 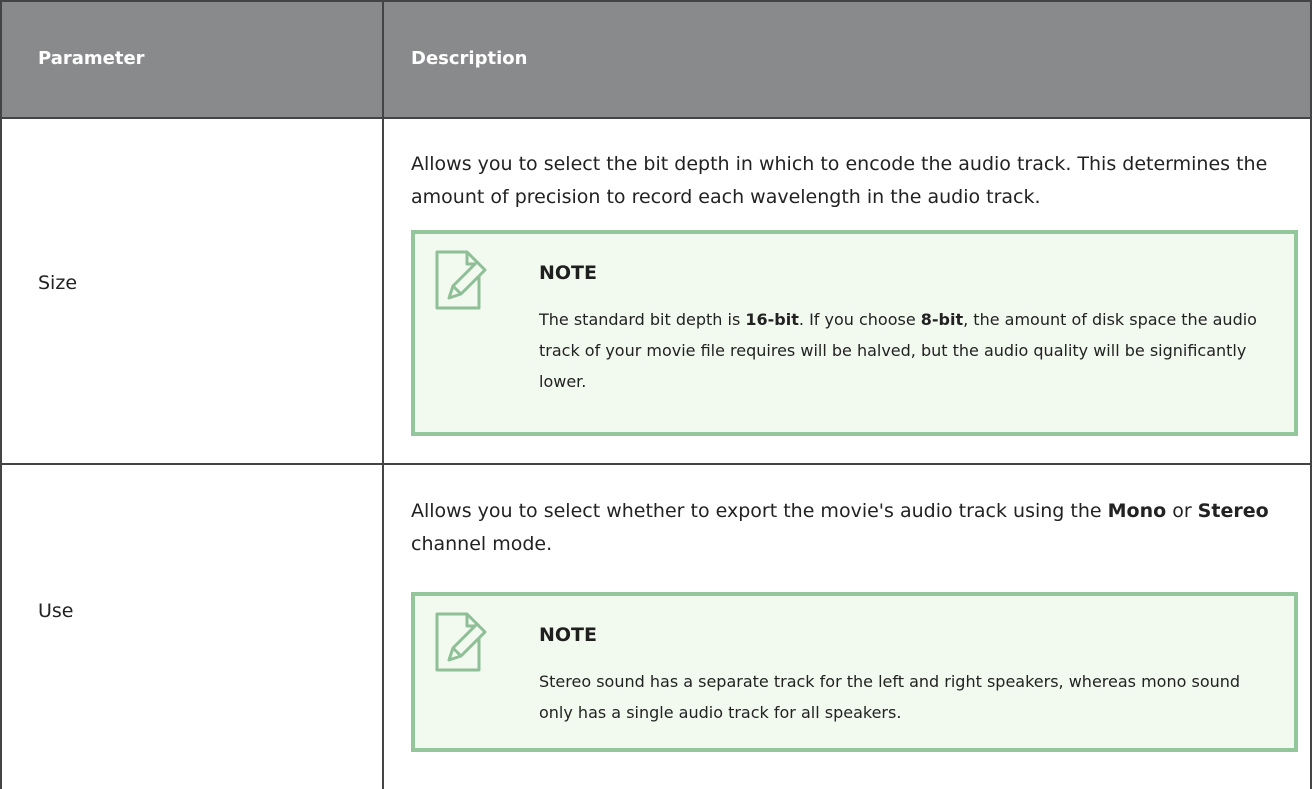 What do you see at coordinates (56, 611) in the screenshot?
I see `row-use-parameter: Use` at bounding box center [56, 611].